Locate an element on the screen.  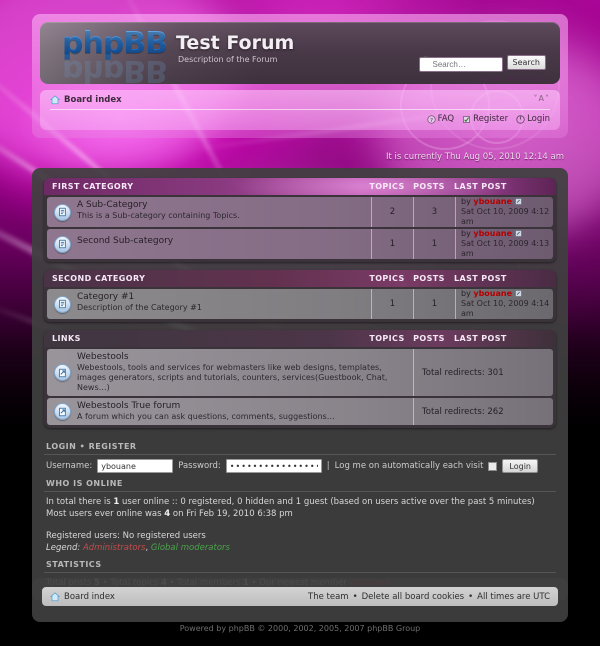
online-record-post: on Fri Feb 19, 2010 6:38 pm is located at coordinates (231, 514).